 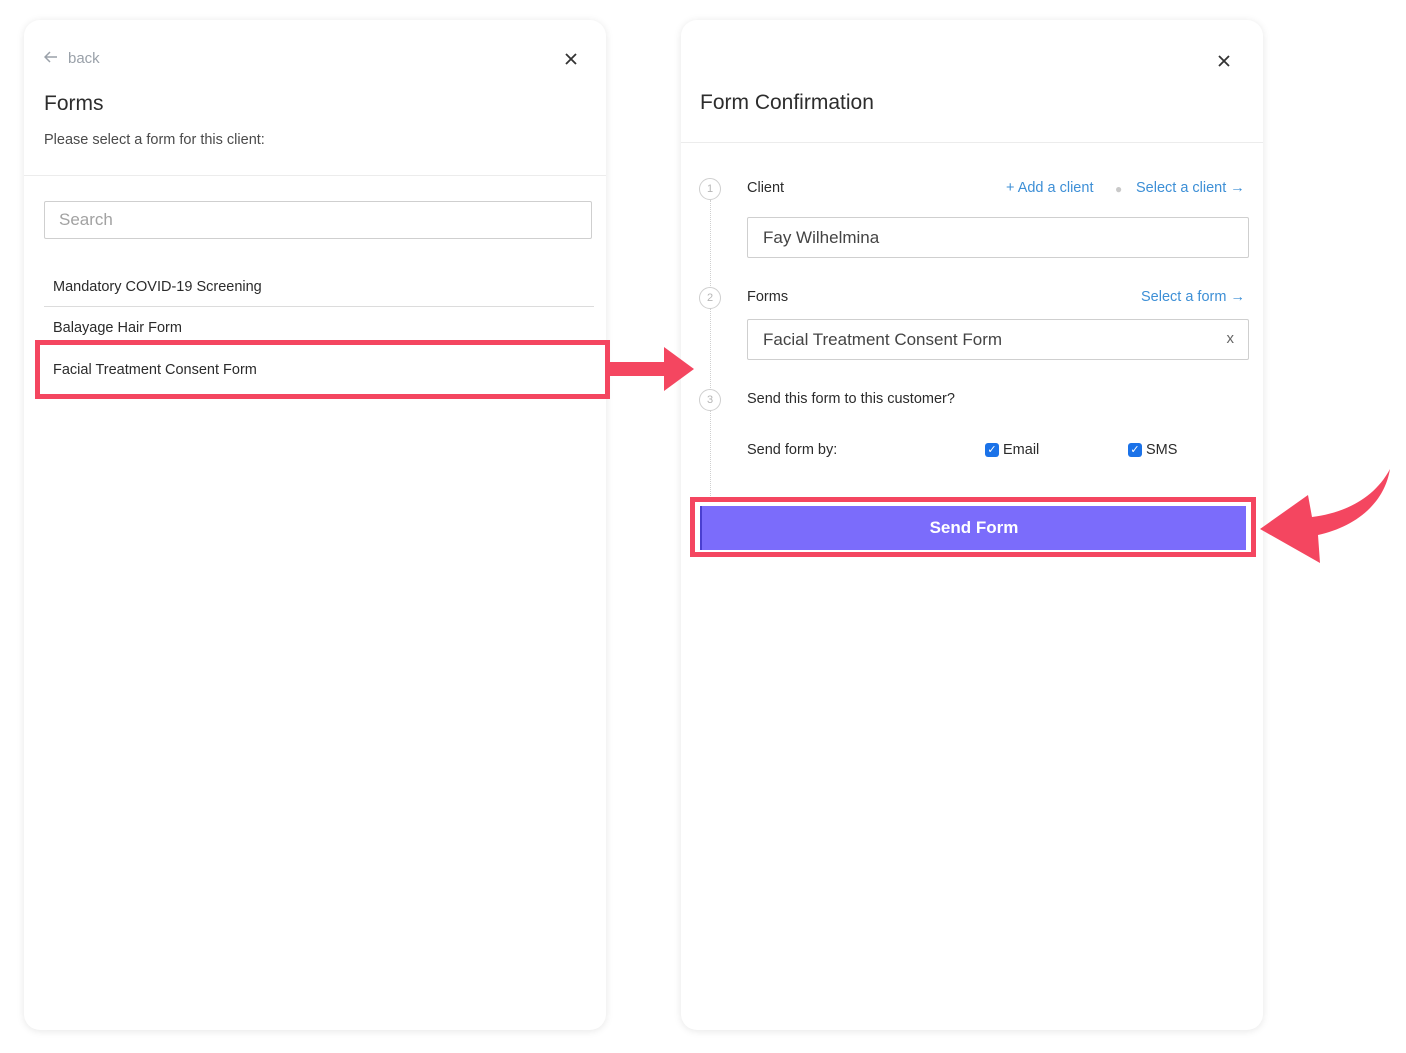 I want to click on arrow-right-icon, so click(x=651, y=369).